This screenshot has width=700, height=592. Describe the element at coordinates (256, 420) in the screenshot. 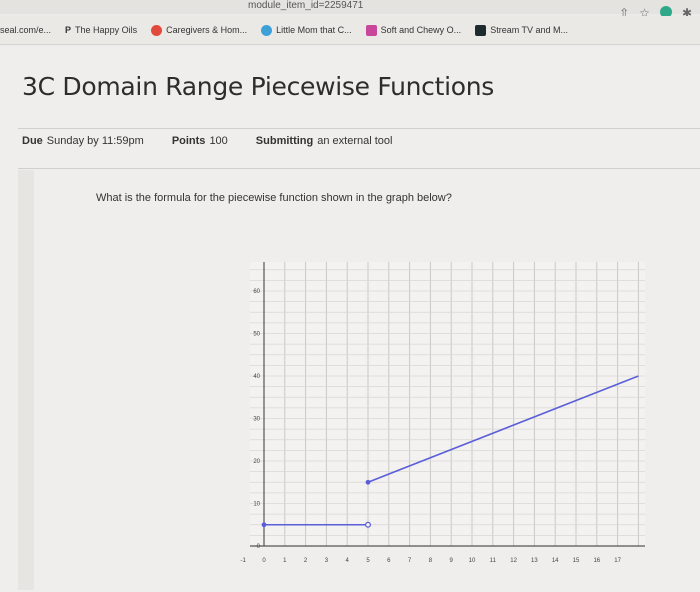

I see `y-tick-label: 30` at that location.